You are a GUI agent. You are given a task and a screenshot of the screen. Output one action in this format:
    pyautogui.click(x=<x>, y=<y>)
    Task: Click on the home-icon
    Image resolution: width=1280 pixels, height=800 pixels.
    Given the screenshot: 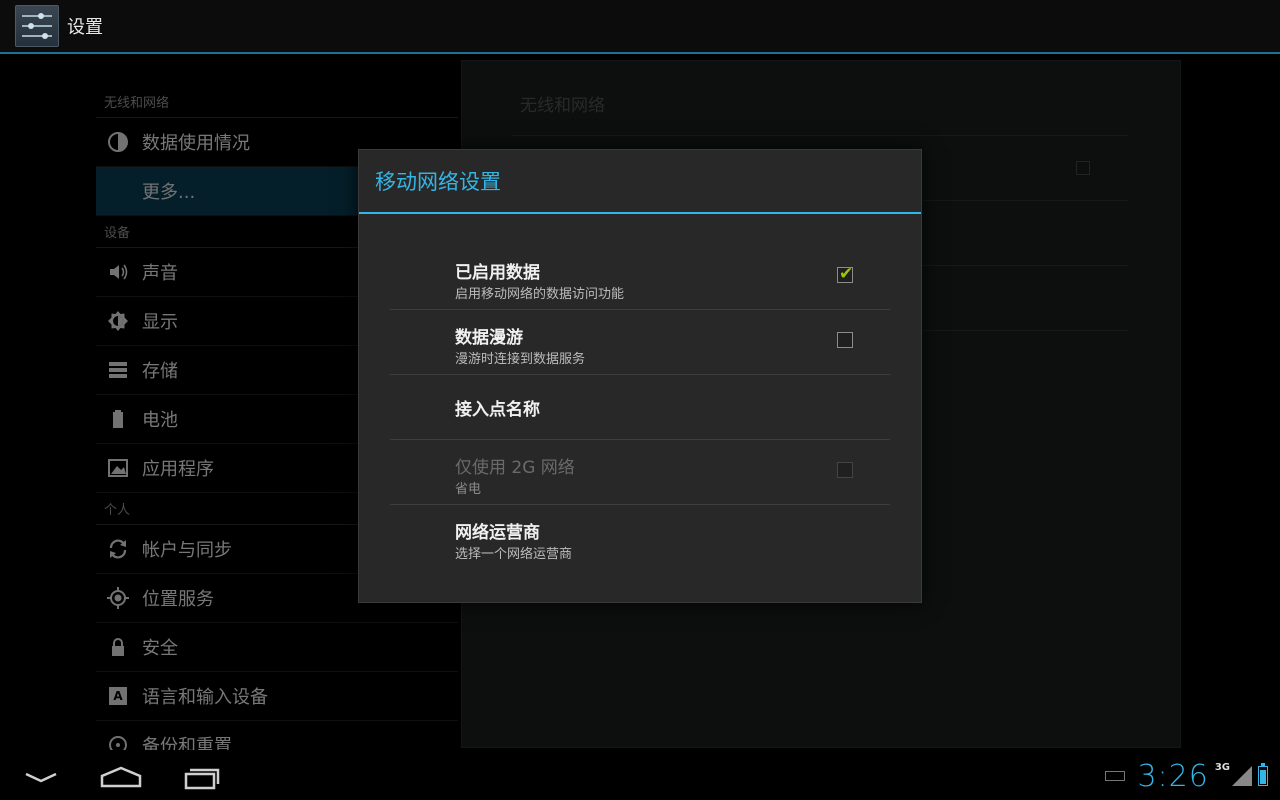 What is the action you would take?
    pyautogui.click(x=121, y=777)
    